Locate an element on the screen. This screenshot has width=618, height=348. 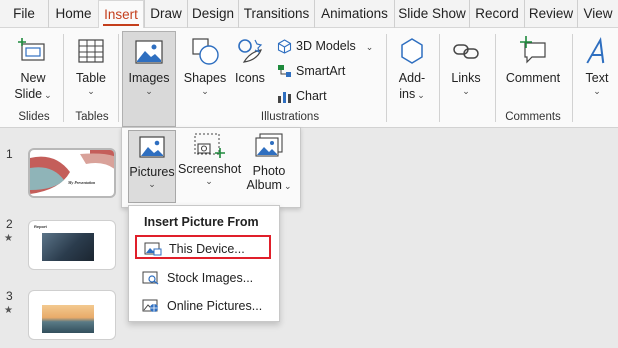
tab-draw: Draw is located at coordinates (165, 14).